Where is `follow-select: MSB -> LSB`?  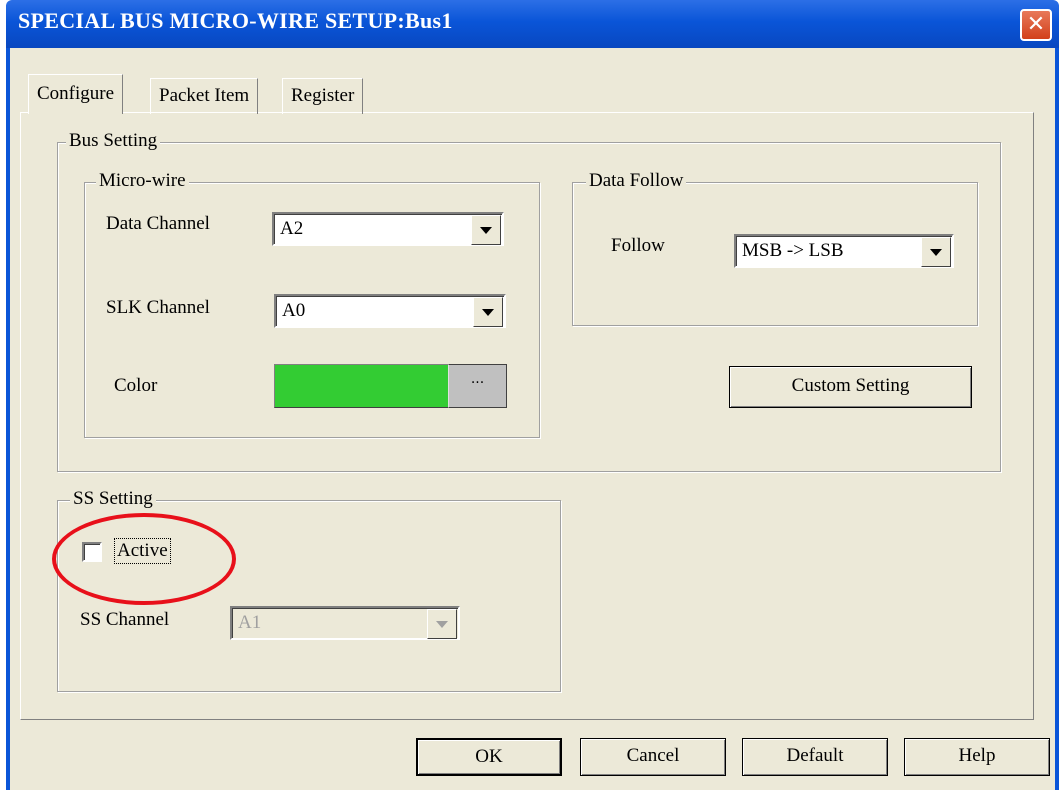 follow-select: MSB -> LSB is located at coordinates (844, 251).